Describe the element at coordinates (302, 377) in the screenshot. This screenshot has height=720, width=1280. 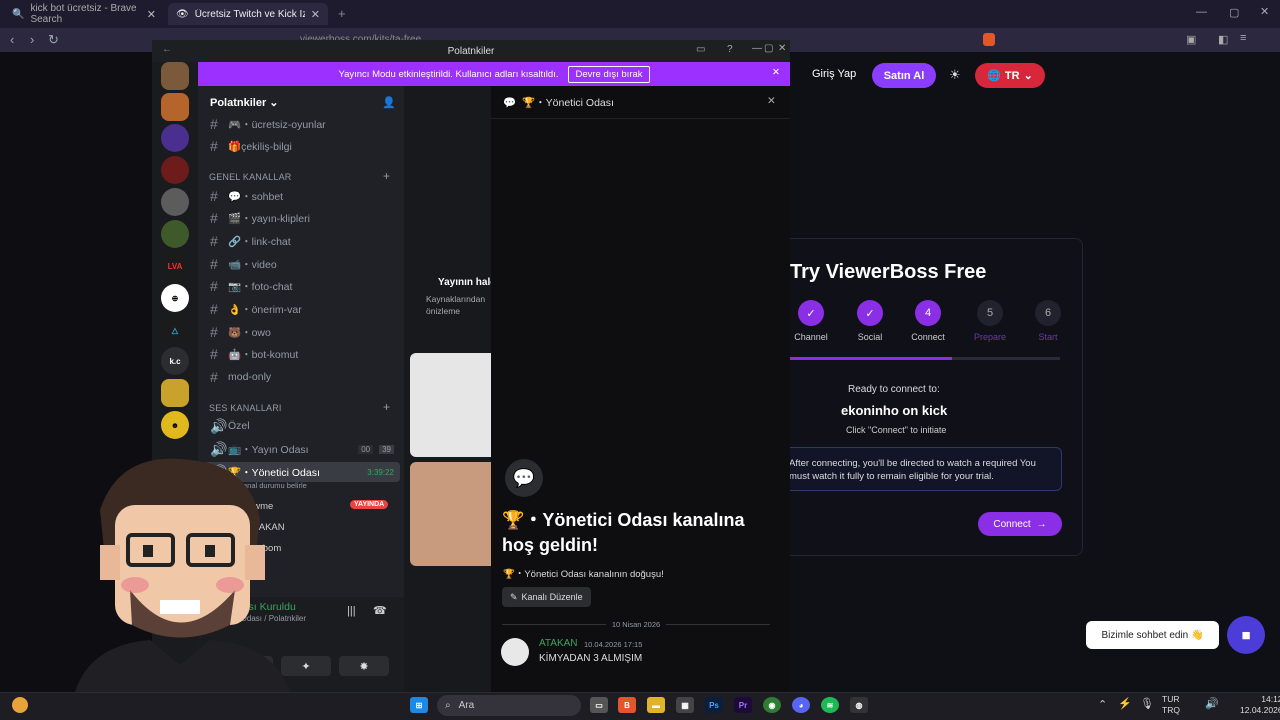
I see `channel-item: # mod-only` at that location.